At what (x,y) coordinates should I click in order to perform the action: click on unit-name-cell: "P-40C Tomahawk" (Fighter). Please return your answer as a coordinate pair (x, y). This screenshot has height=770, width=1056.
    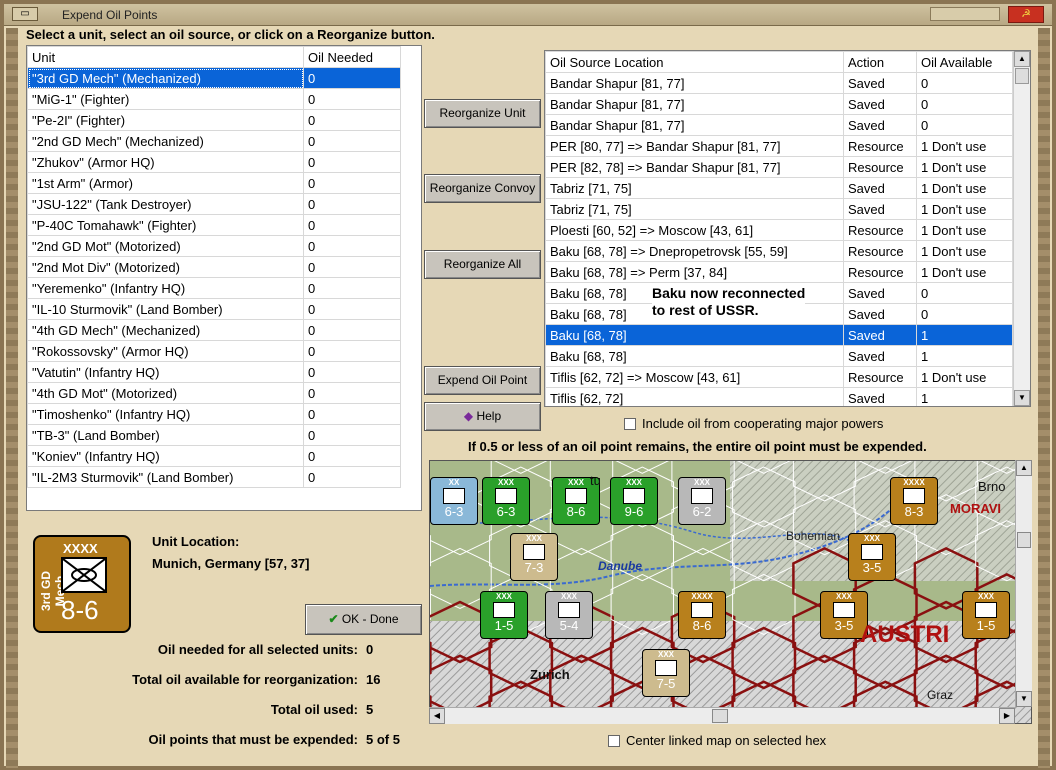
    Looking at the image, I should click on (165, 225).